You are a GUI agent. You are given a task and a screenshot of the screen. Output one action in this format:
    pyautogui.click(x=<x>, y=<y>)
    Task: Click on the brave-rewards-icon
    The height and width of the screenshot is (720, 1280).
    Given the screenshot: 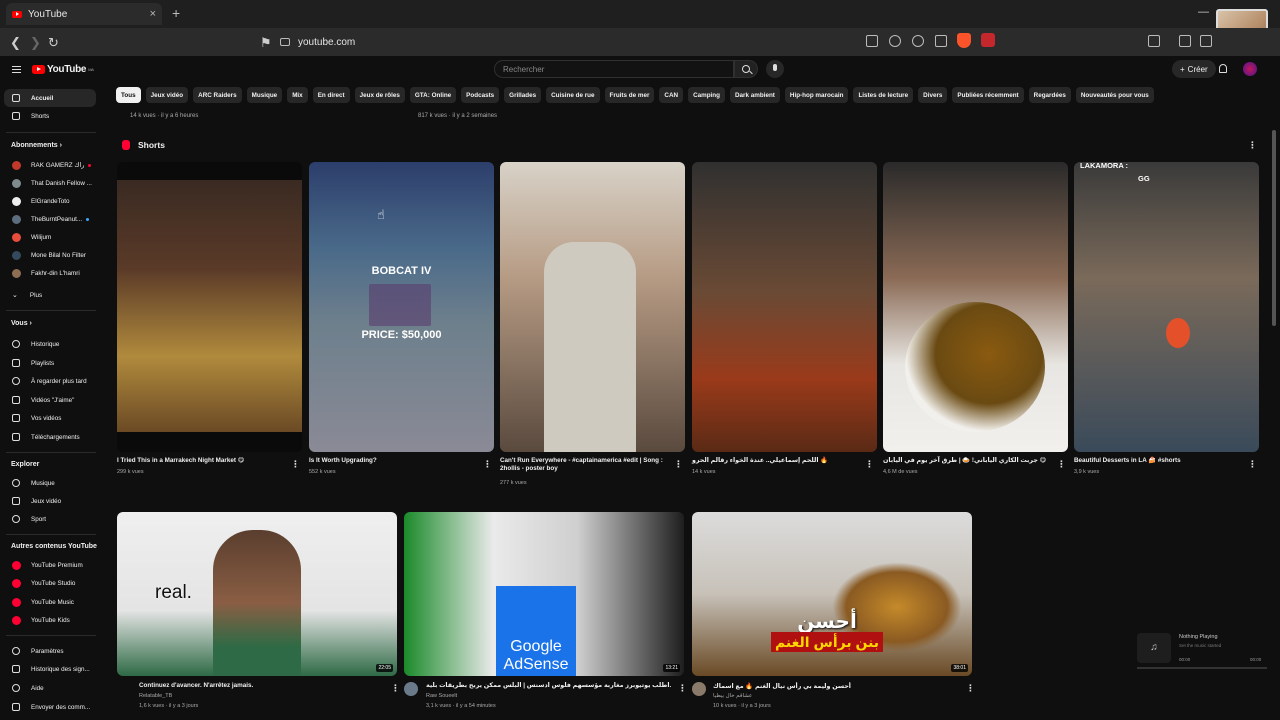 What is the action you would take?
    pyautogui.click(x=988, y=40)
    